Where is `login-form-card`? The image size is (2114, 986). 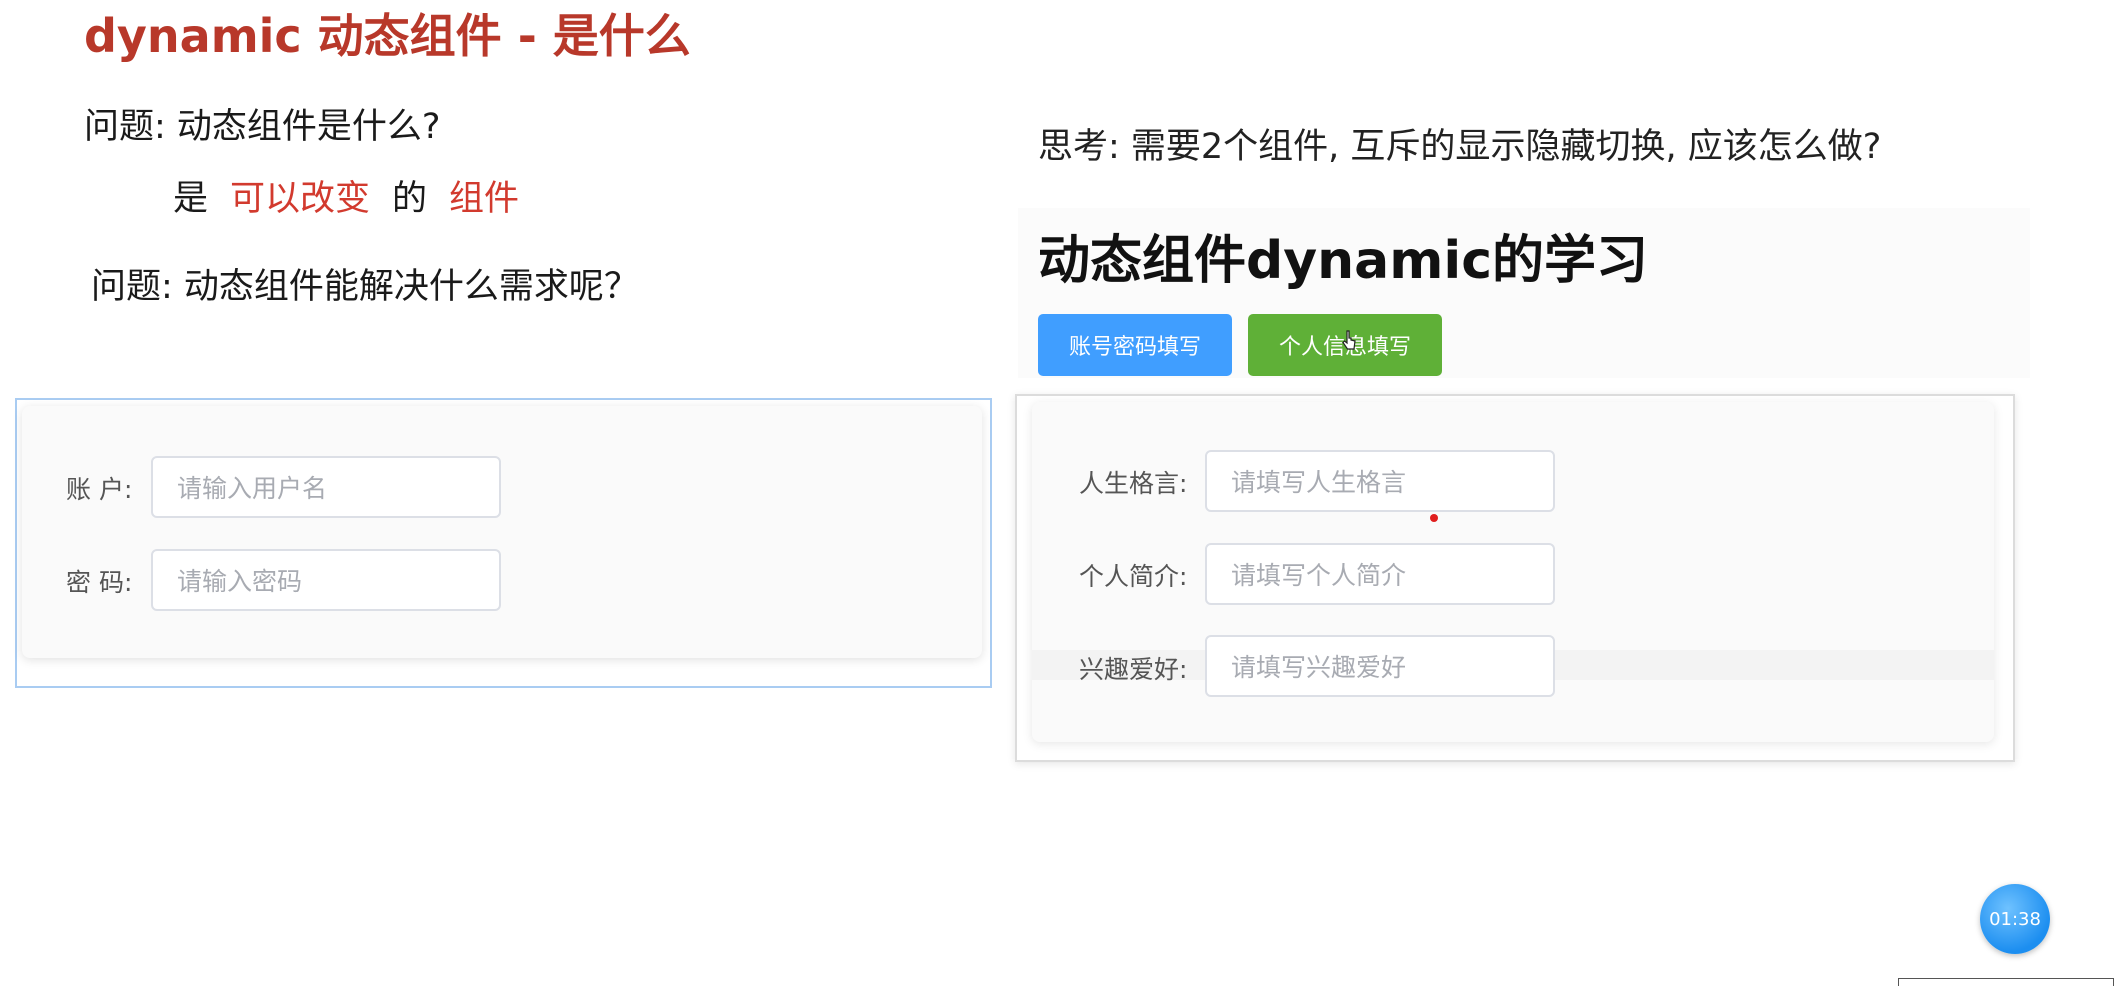 login-form-card is located at coordinates (502, 532).